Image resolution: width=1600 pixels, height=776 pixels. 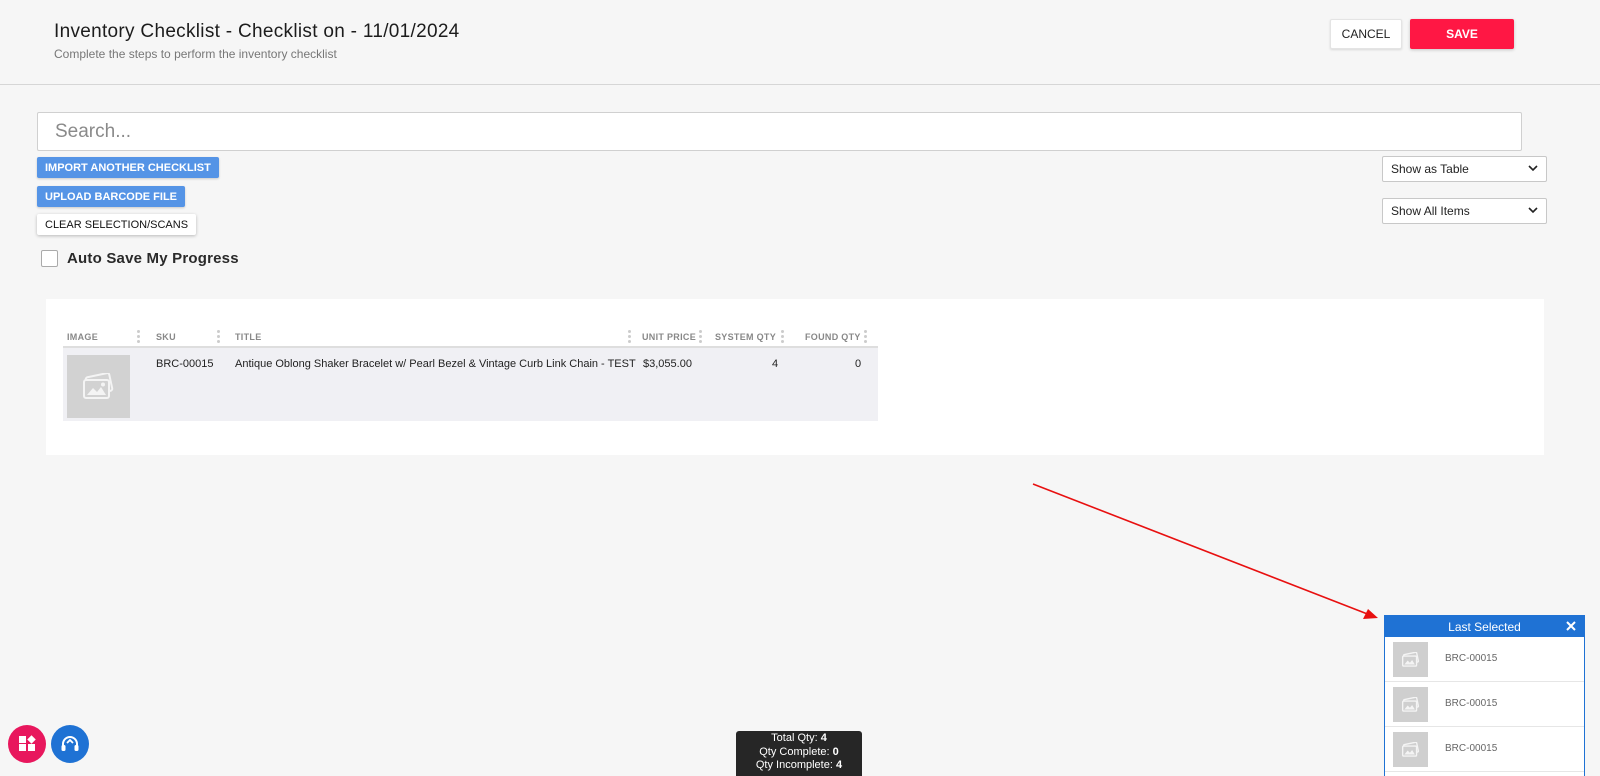 I want to click on cell-found-qty: 0, so click(x=858, y=364).